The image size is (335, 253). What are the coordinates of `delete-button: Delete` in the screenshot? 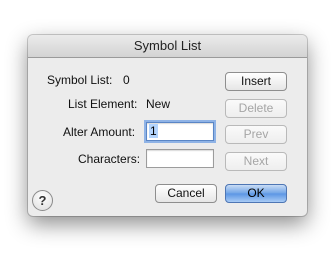 It's located at (256, 108).